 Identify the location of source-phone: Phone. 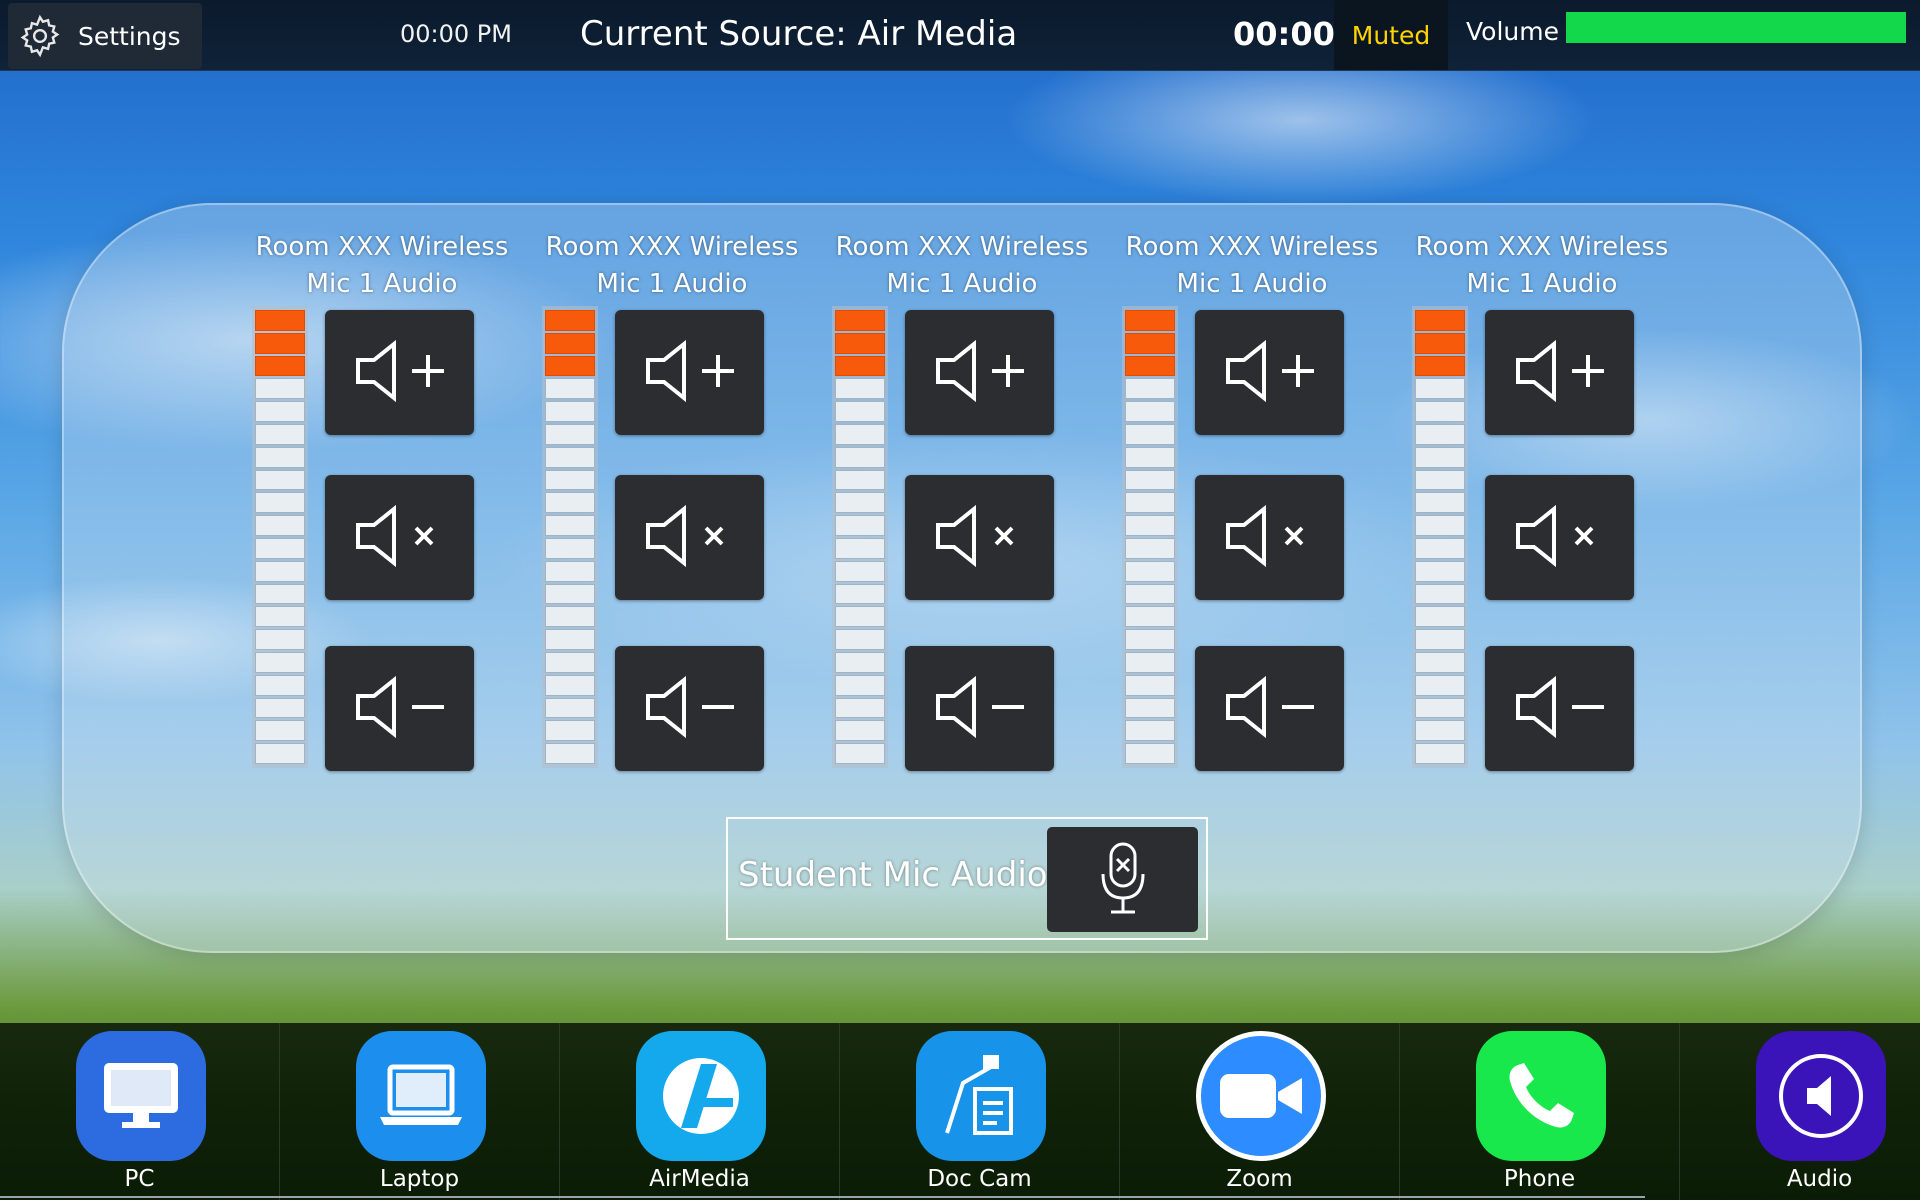
(1540, 1111).